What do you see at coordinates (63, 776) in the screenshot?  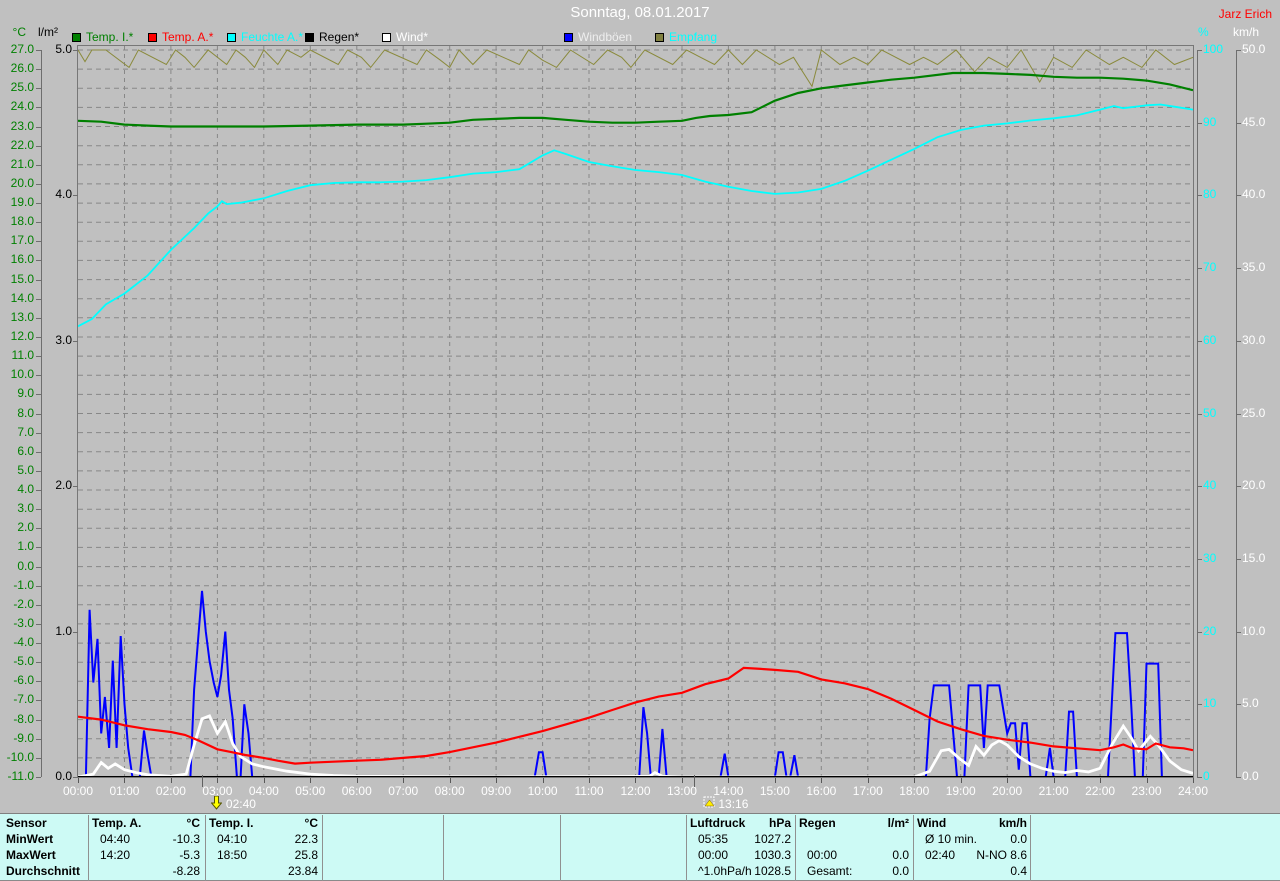 I see `axis-label-rain_lm2: 0.0` at bounding box center [63, 776].